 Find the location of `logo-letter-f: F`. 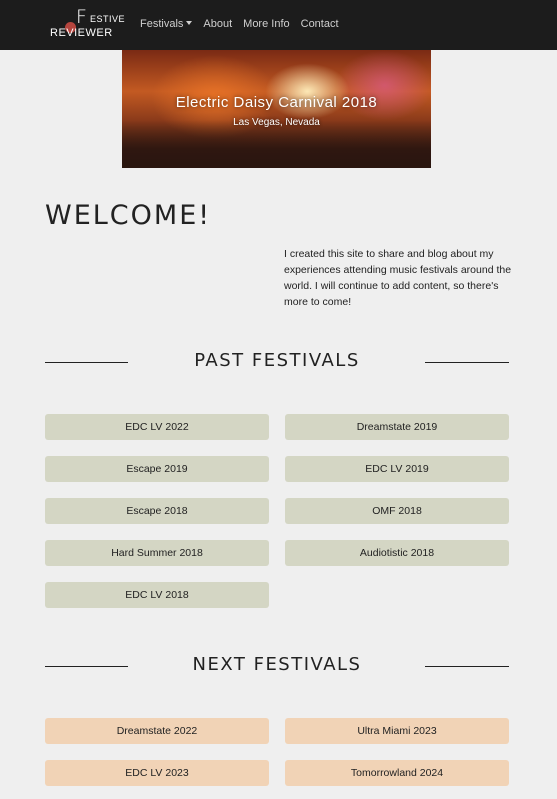

logo-letter-f: F is located at coordinates (81, 17).